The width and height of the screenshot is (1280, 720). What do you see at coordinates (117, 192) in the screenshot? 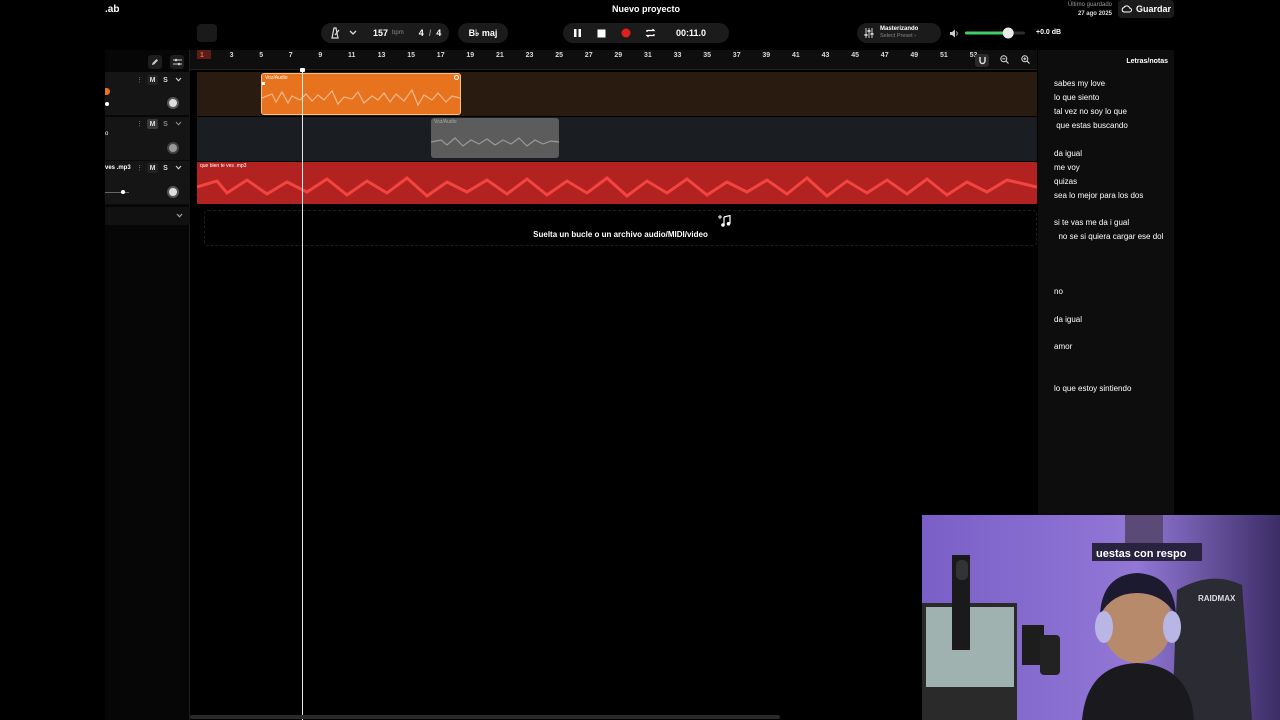
I see `track-volume-slider` at bounding box center [117, 192].